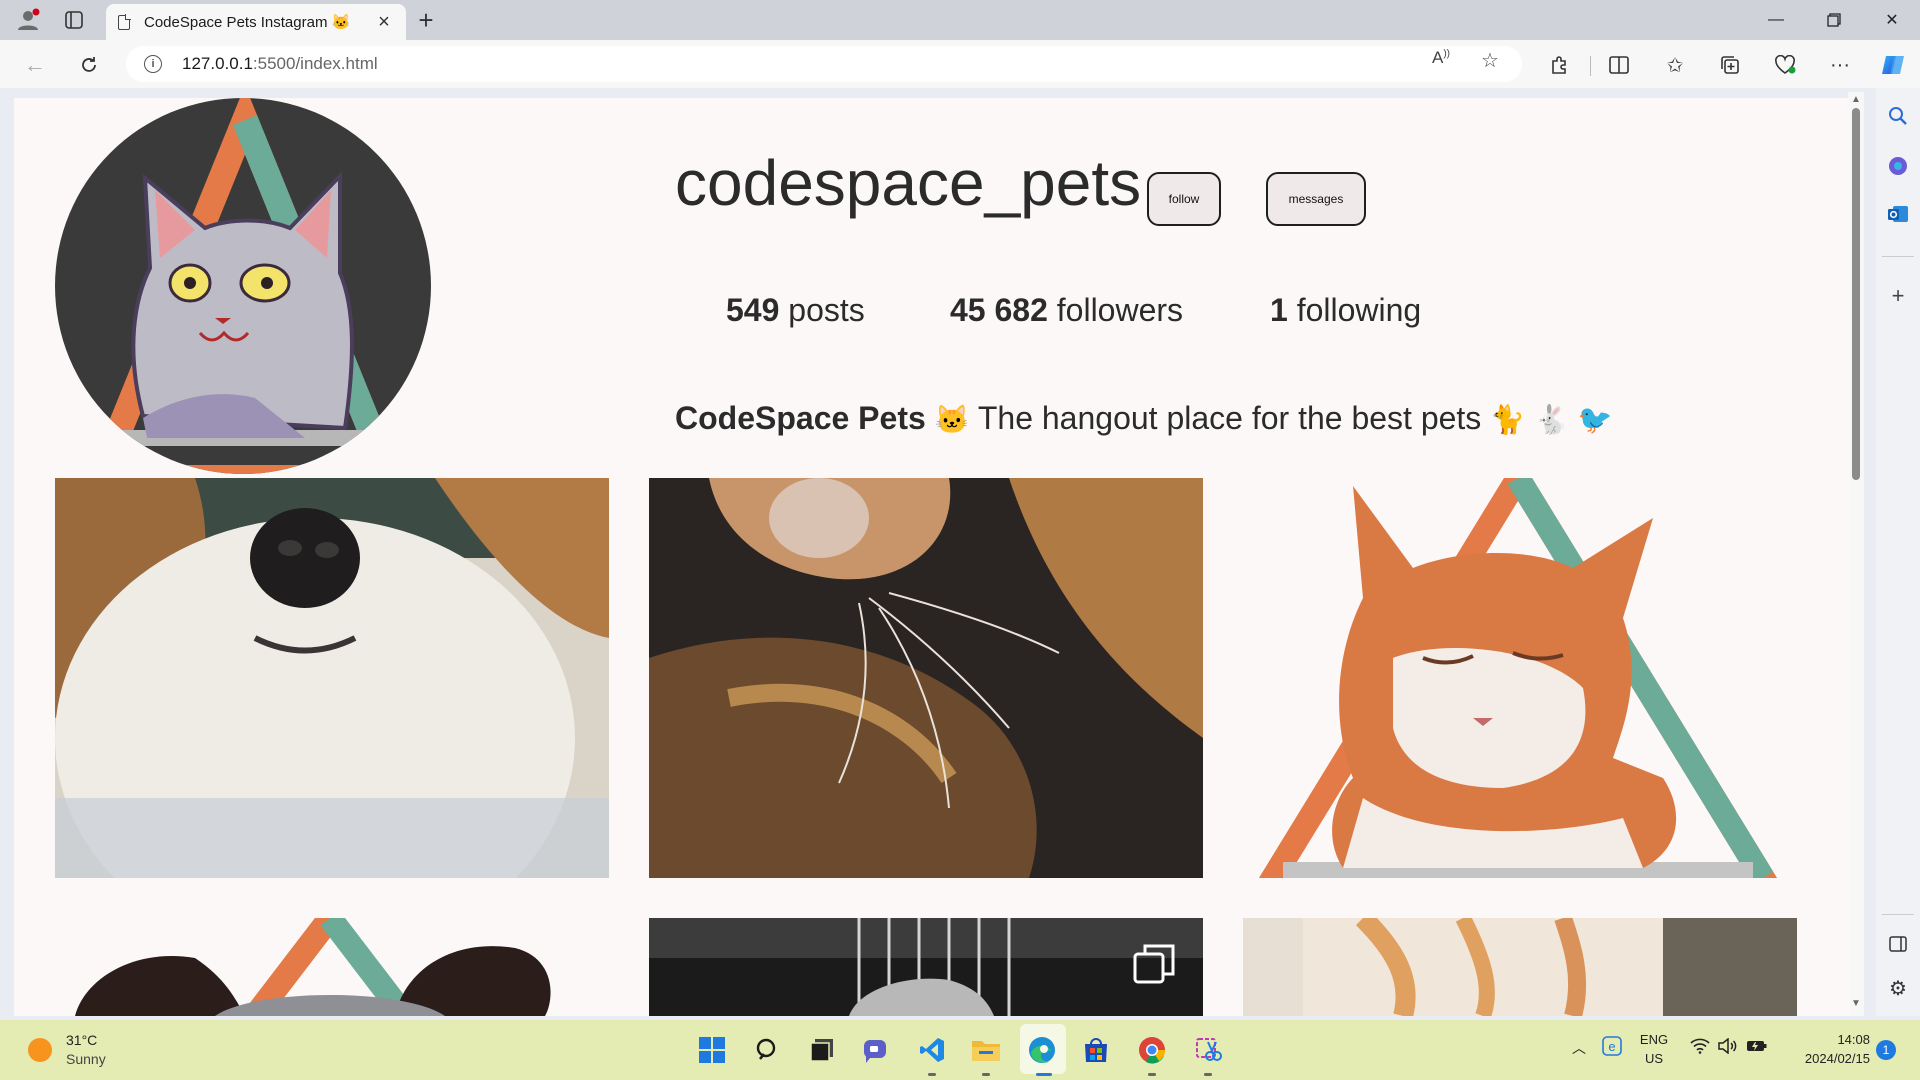 The width and height of the screenshot is (1920, 1080). What do you see at coordinates (1856, 1003) in the screenshot?
I see `scroll-down-arrow-icon: ▼` at bounding box center [1856, 1003].